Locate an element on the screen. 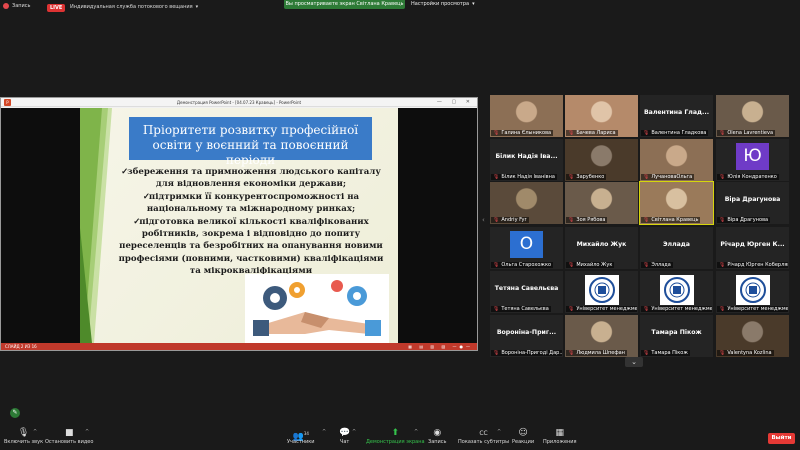 Image resolution: width=800 pixels, height=450 pixels. chat-button: 💬 Чат is located at coordinates (344, 436).